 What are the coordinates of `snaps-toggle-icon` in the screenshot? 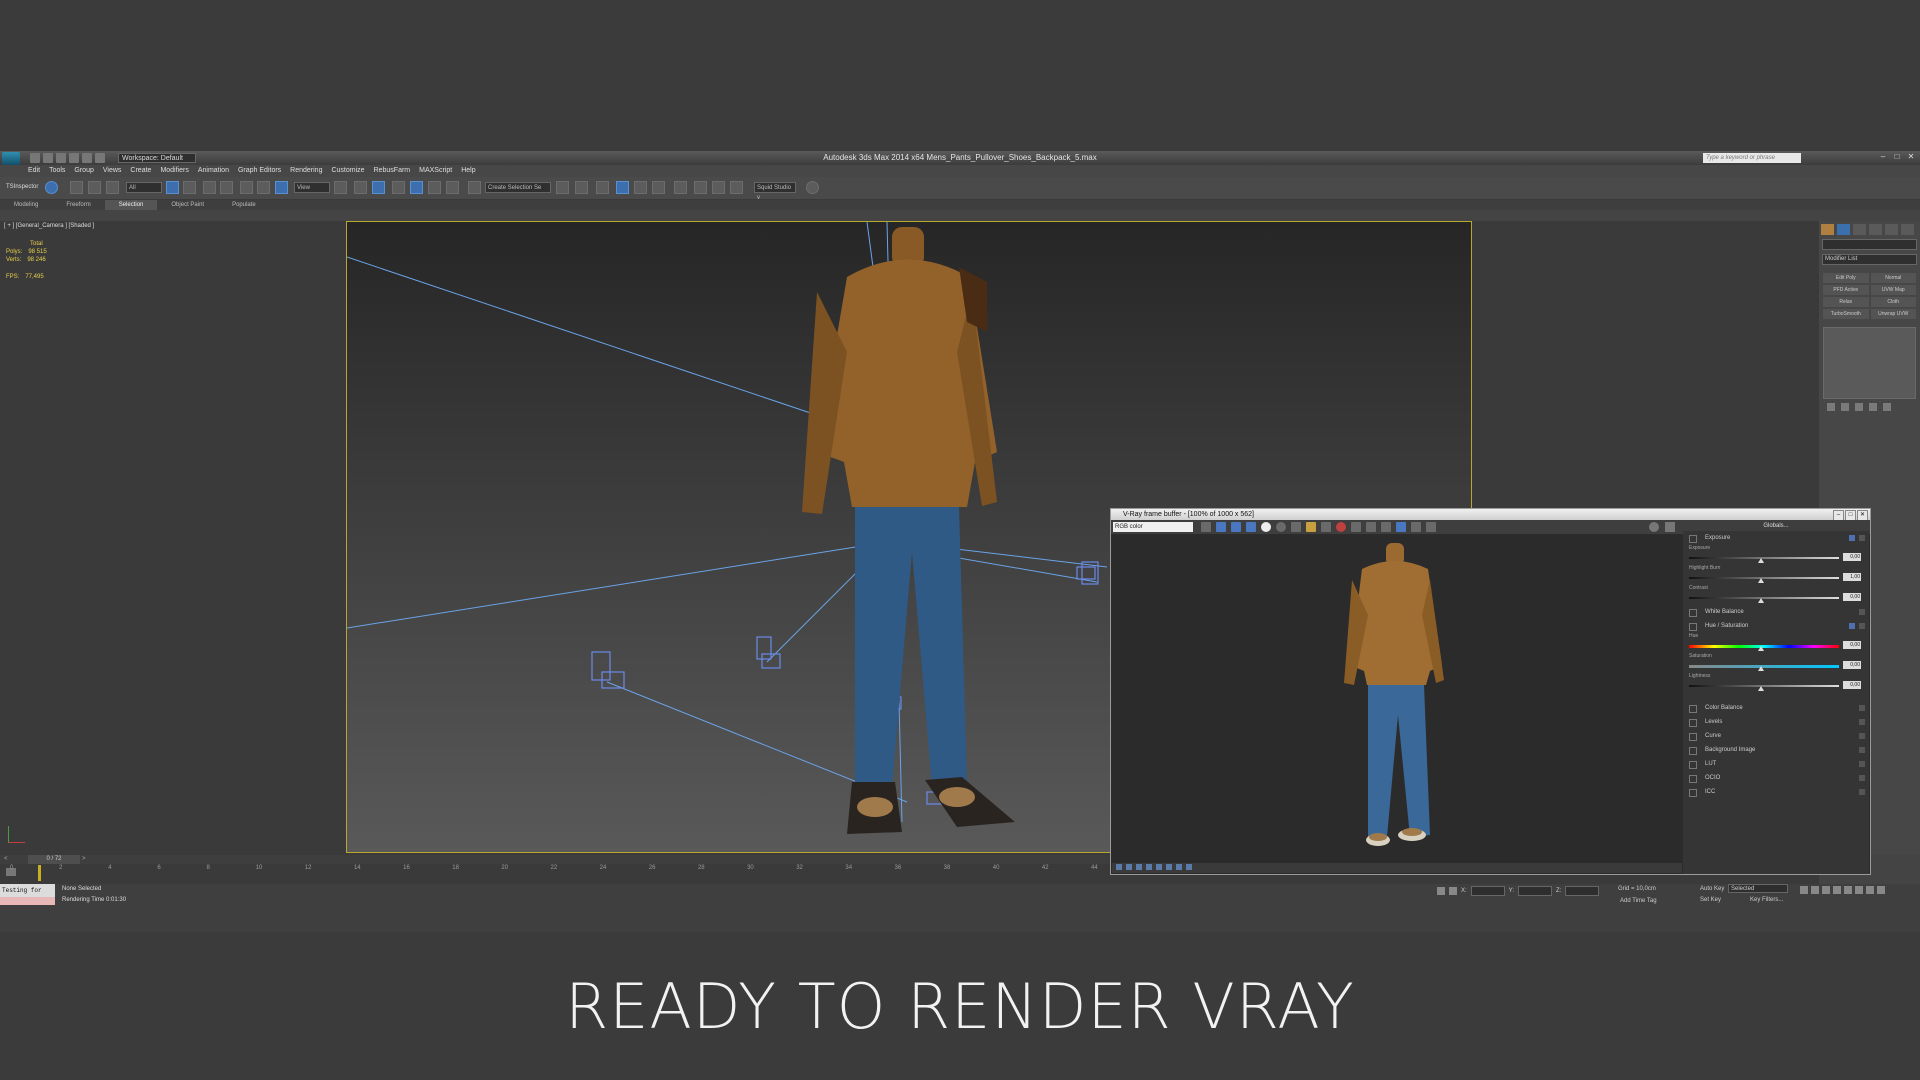 It's located at (398, 187).